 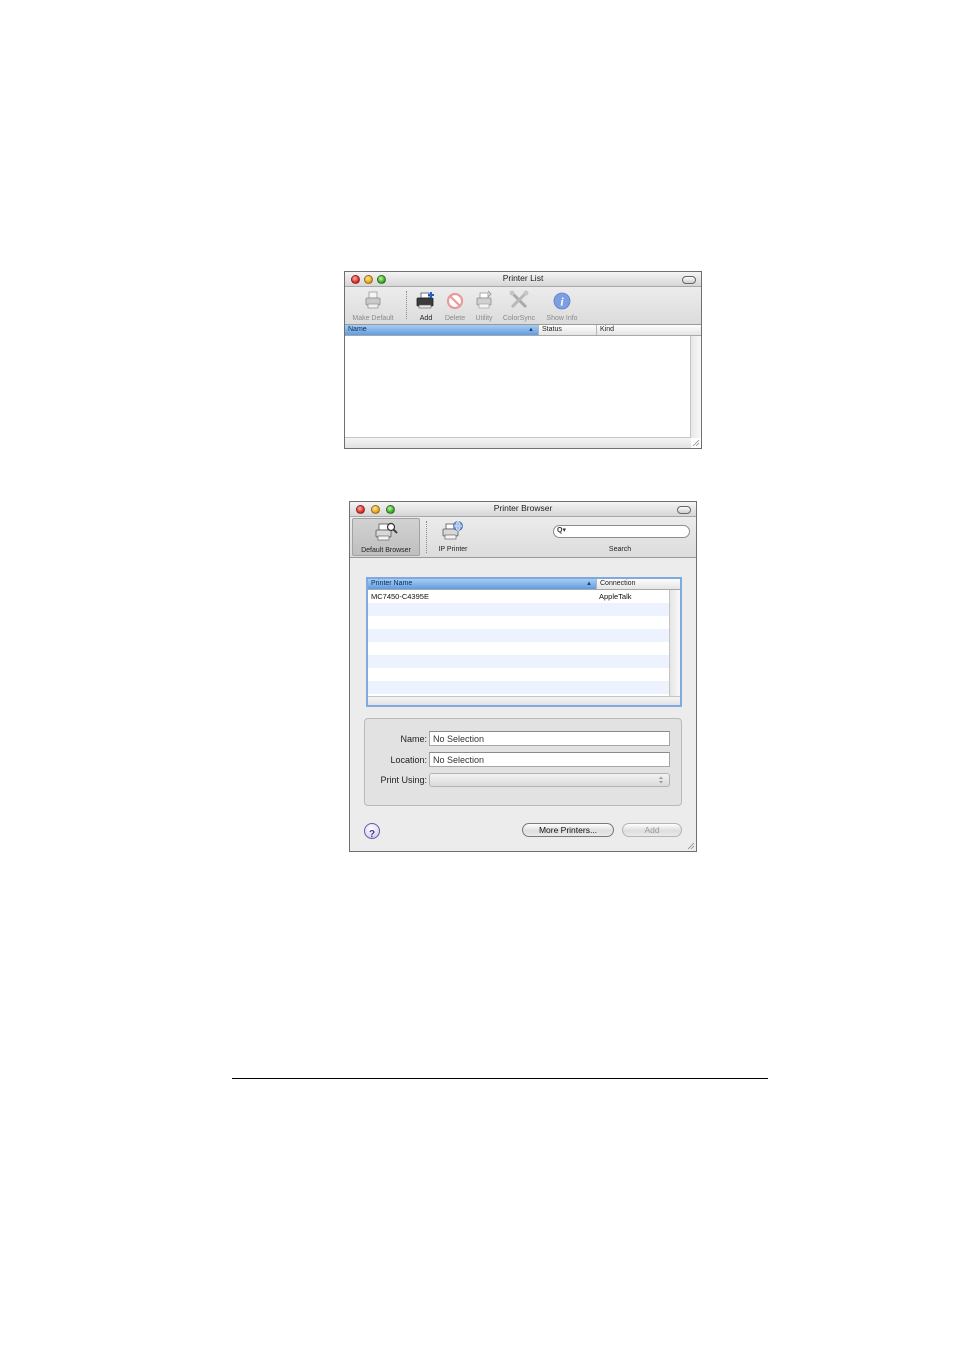 I want to click on help-button: ?, so click(x=372, y=831).